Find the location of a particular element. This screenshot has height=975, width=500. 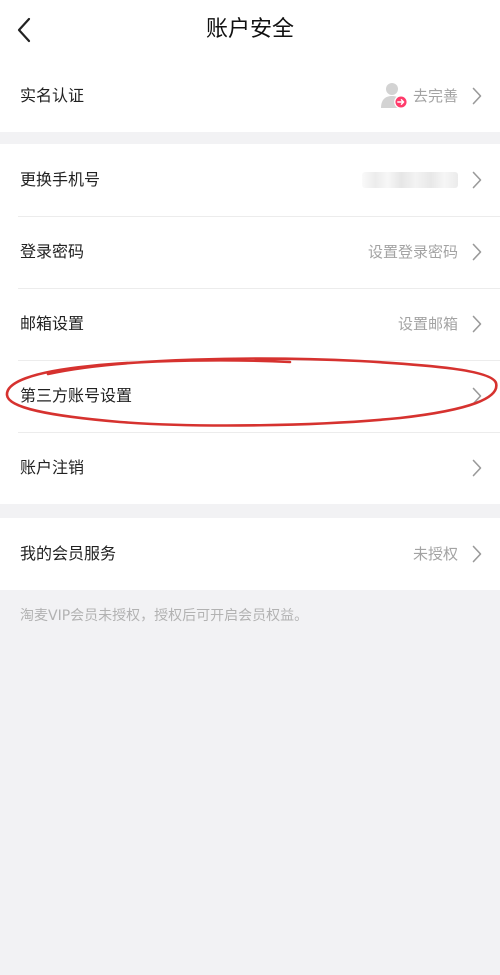

user-avatar-icon is located at coordinates (394, 96).